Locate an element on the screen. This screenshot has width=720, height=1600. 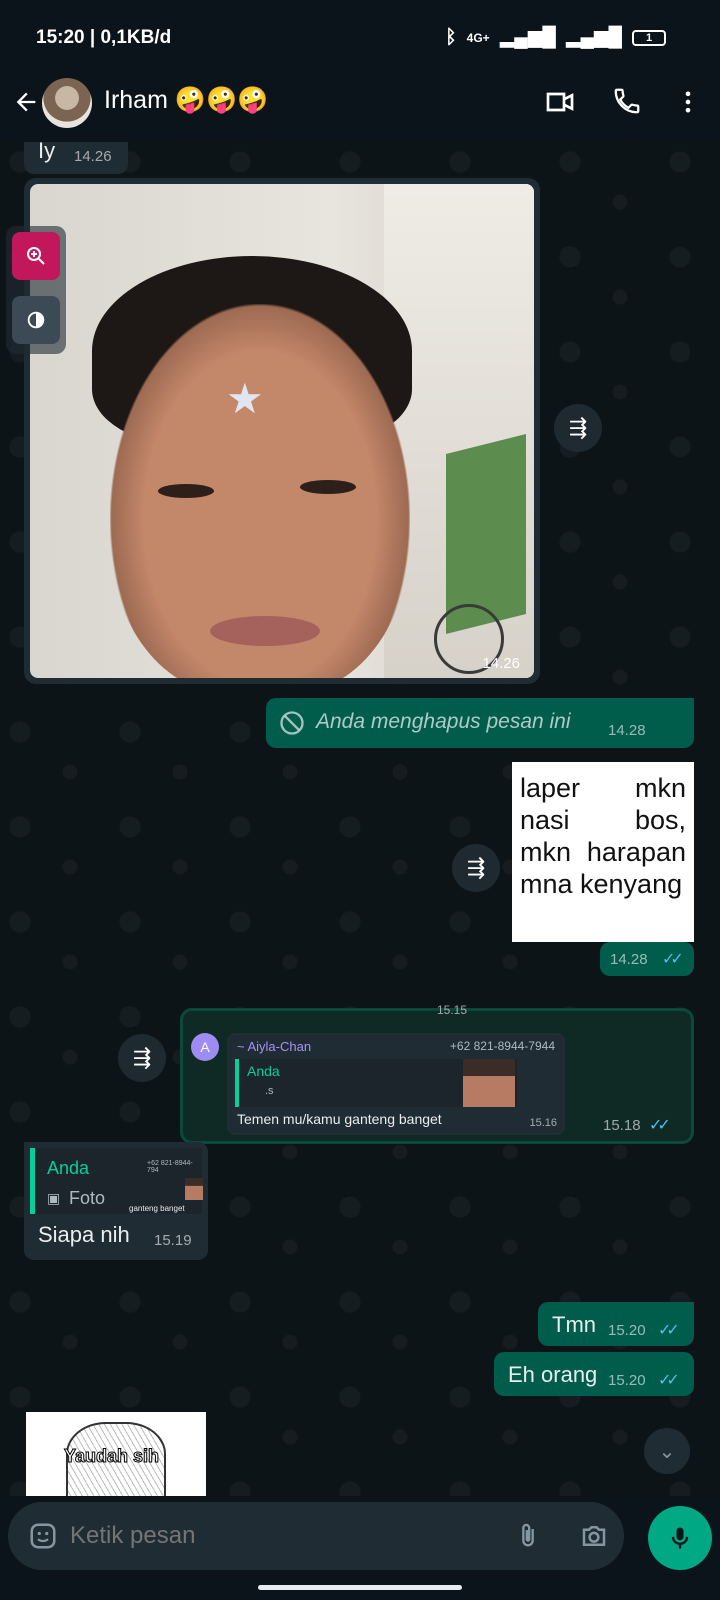
forward-button-2: ⇶ is located at coordinates (476, 868).